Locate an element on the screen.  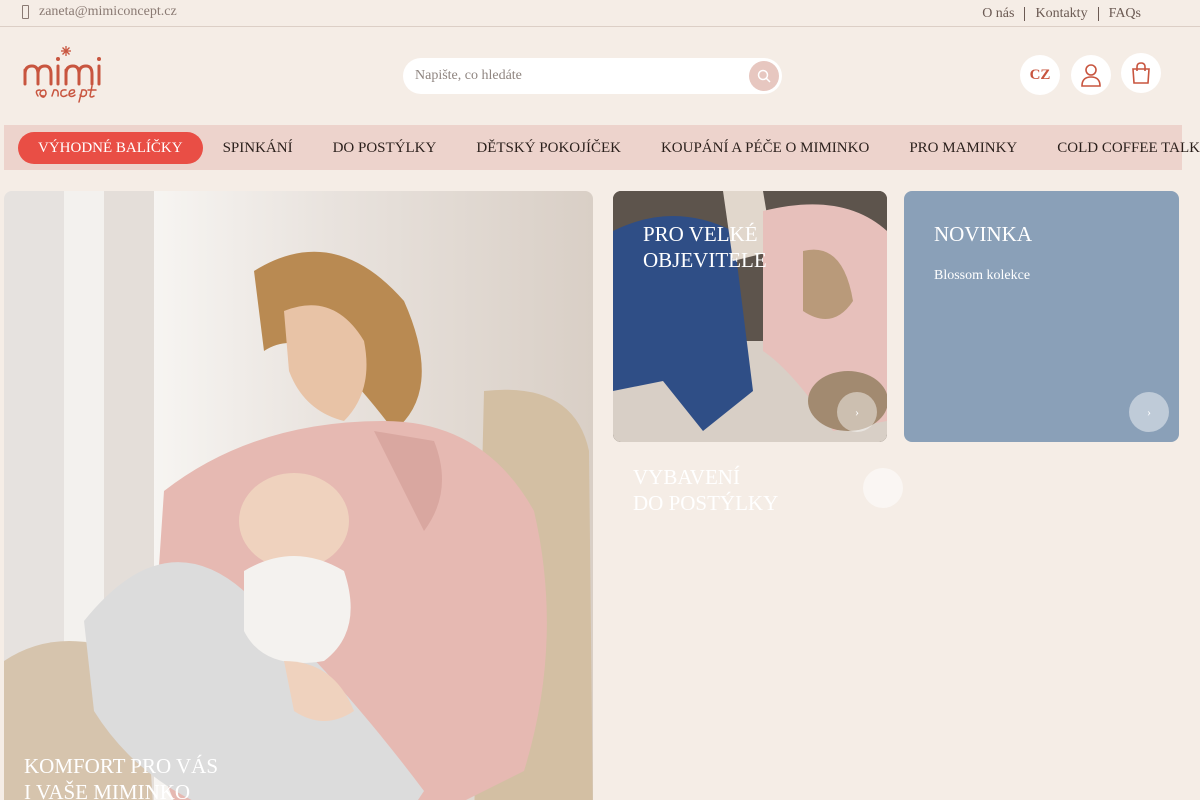
new-title: NOVINKA is located at coordinates (983, 234).